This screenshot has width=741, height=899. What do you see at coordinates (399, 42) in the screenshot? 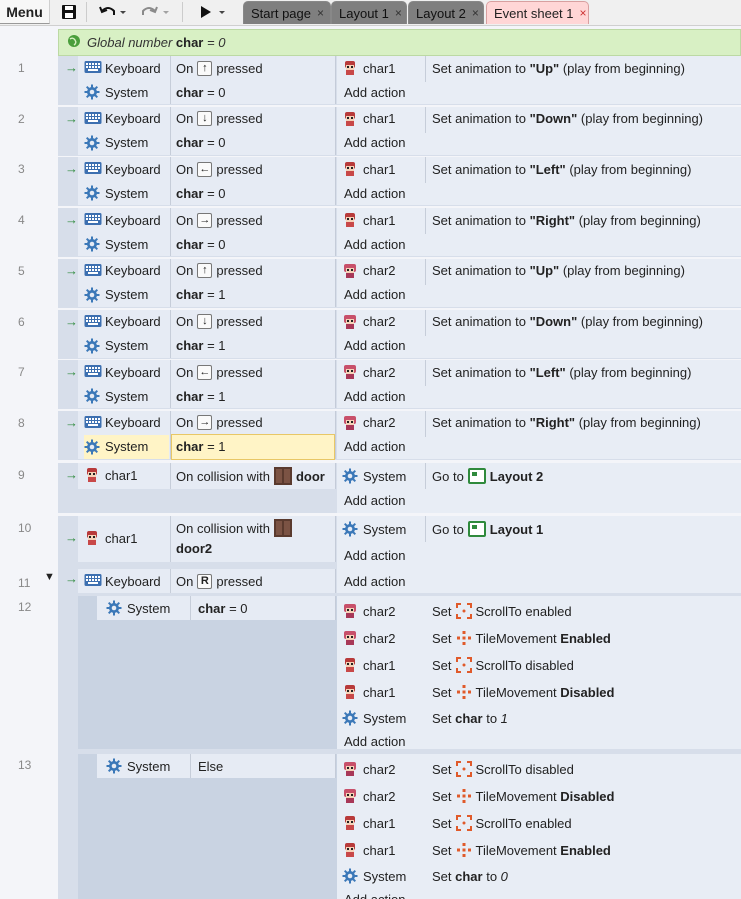
I see `global-variable: Global number char = 0` at bounding box center [399, 42].